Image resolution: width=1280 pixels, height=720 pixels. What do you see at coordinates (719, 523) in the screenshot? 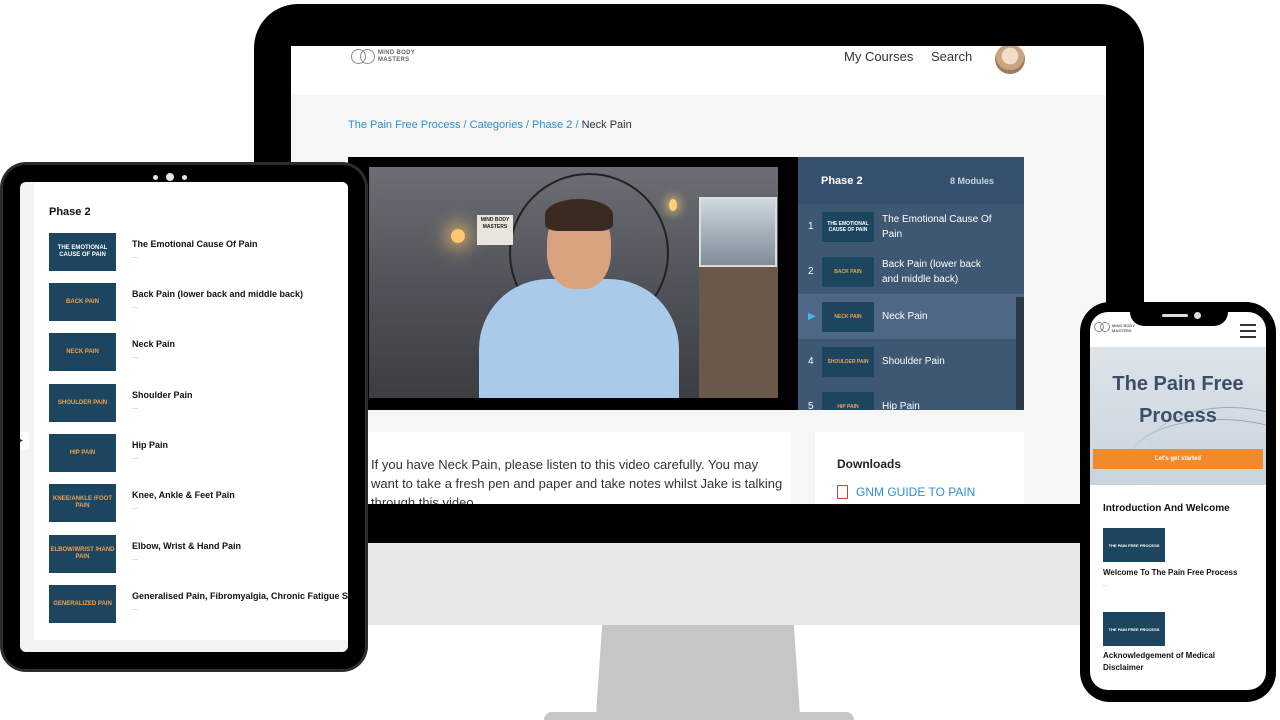
I see `screen-bottom-bezel` at bounding box center [719, 523].